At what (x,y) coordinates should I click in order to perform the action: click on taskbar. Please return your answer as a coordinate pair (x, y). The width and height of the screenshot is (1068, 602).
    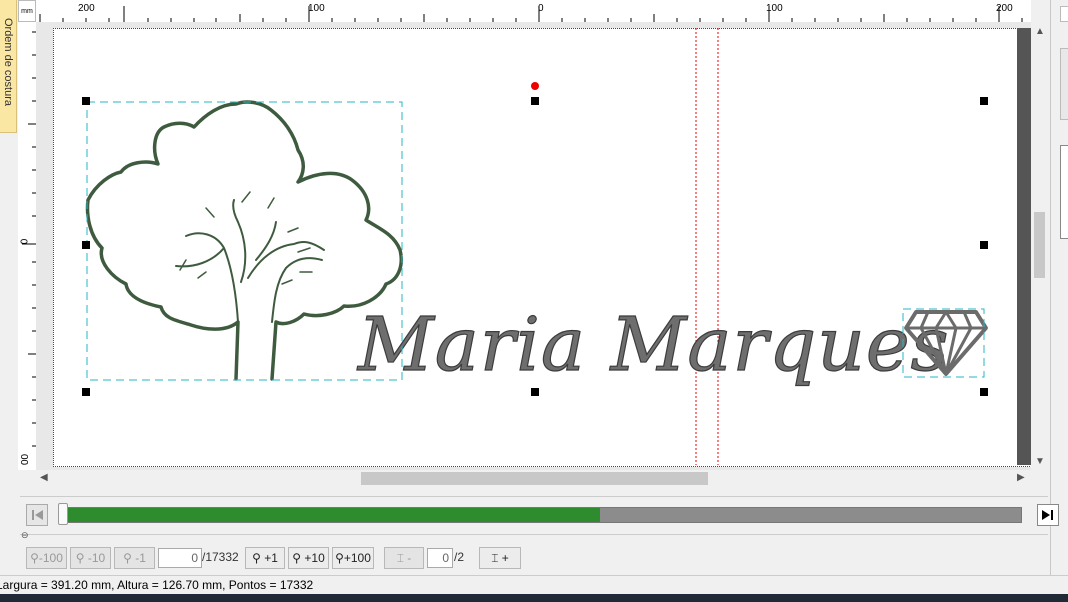
    Looking at the image, I should click on (534, 598).